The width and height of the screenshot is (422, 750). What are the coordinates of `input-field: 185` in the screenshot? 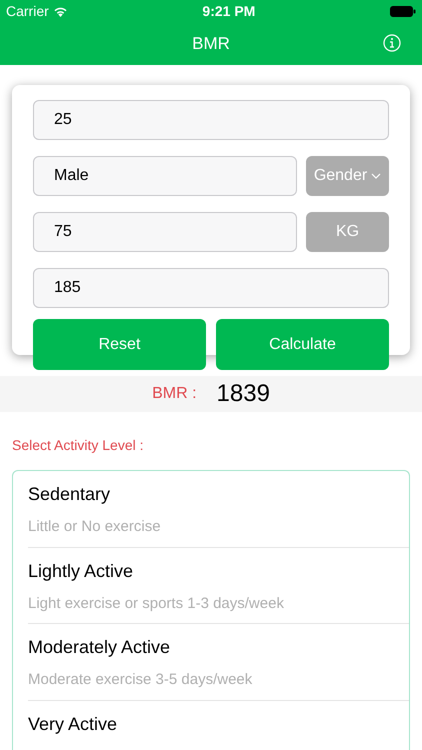 It's located at (211, 288).